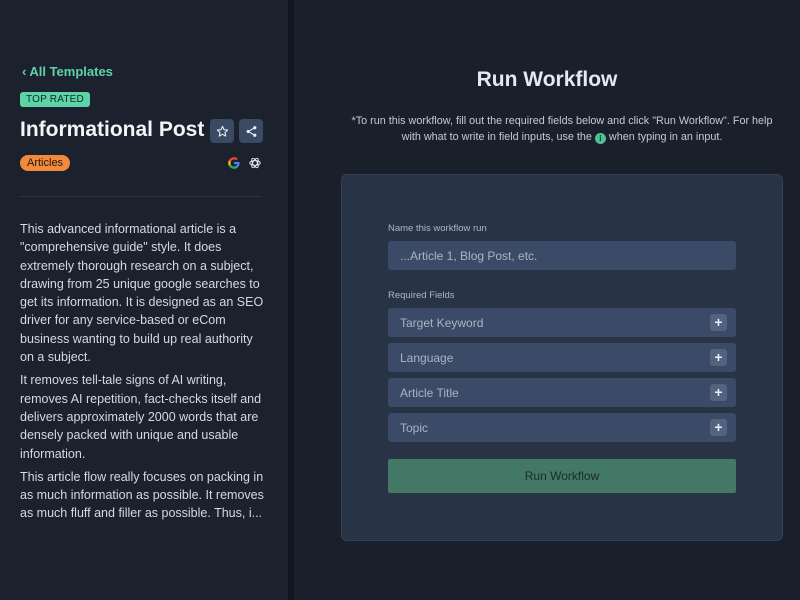 The image size is (800, 600). Describe the element at coordinates (71, 71) in the screenshot. I see `back-link-label: All Templates` at that location.